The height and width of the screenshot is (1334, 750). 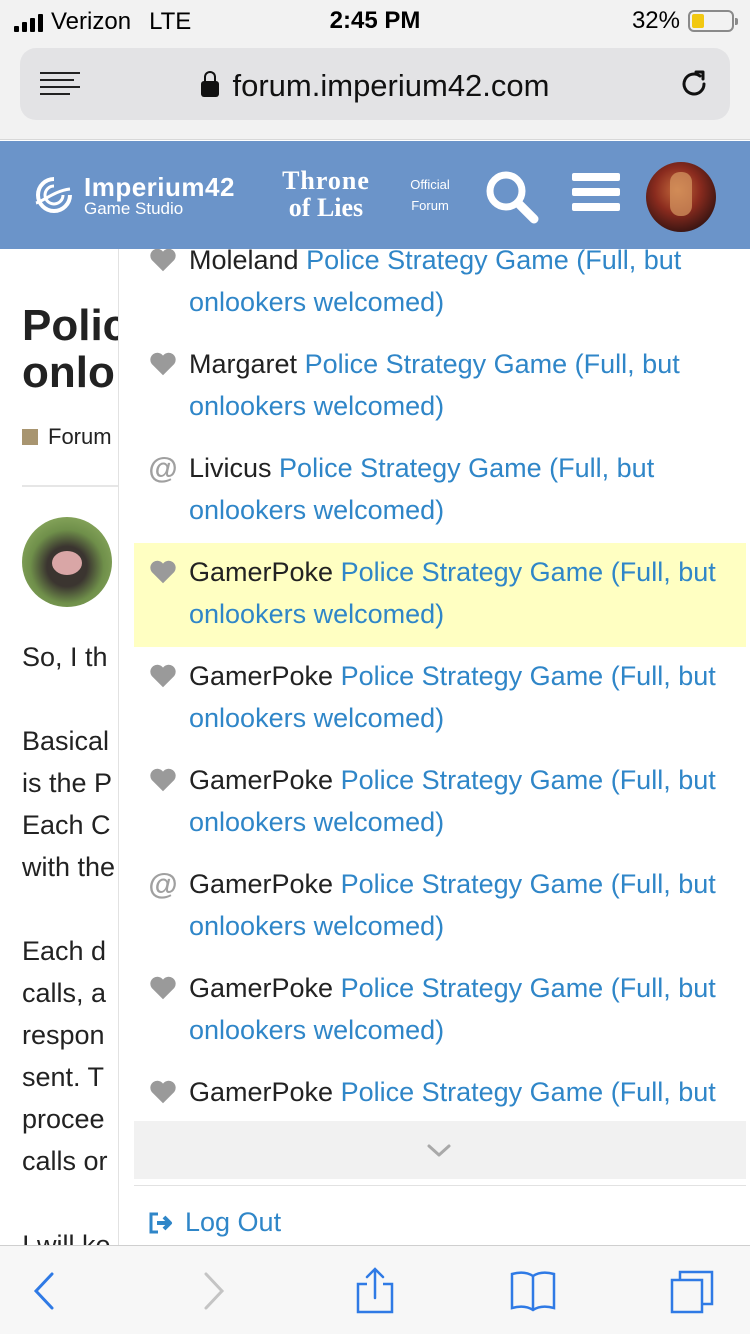 I want to click on notification-username: Margaret, so click(x=243, y=364).